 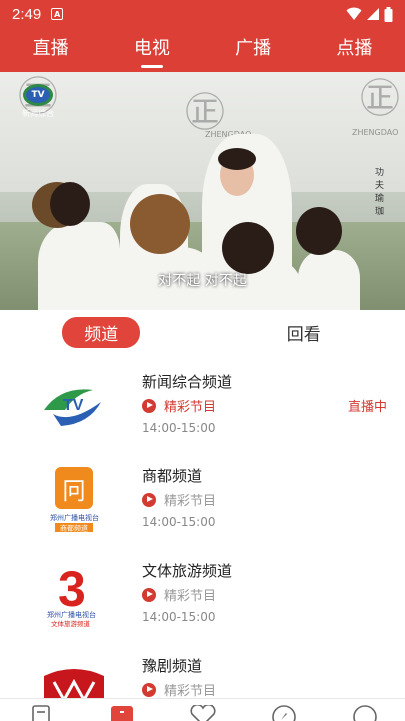 I want to click on top-nav: 直播 电视 广播 点播, so click(x=202, y=50).